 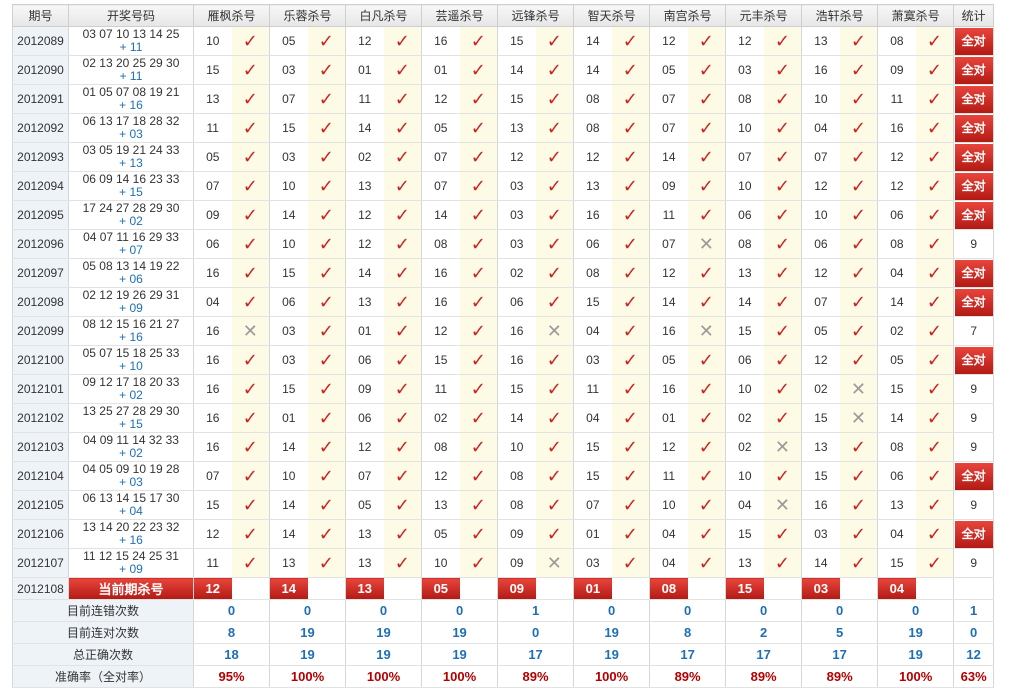 I want to click on summary-label: 目前连错次数, so click(x=103, y=610).